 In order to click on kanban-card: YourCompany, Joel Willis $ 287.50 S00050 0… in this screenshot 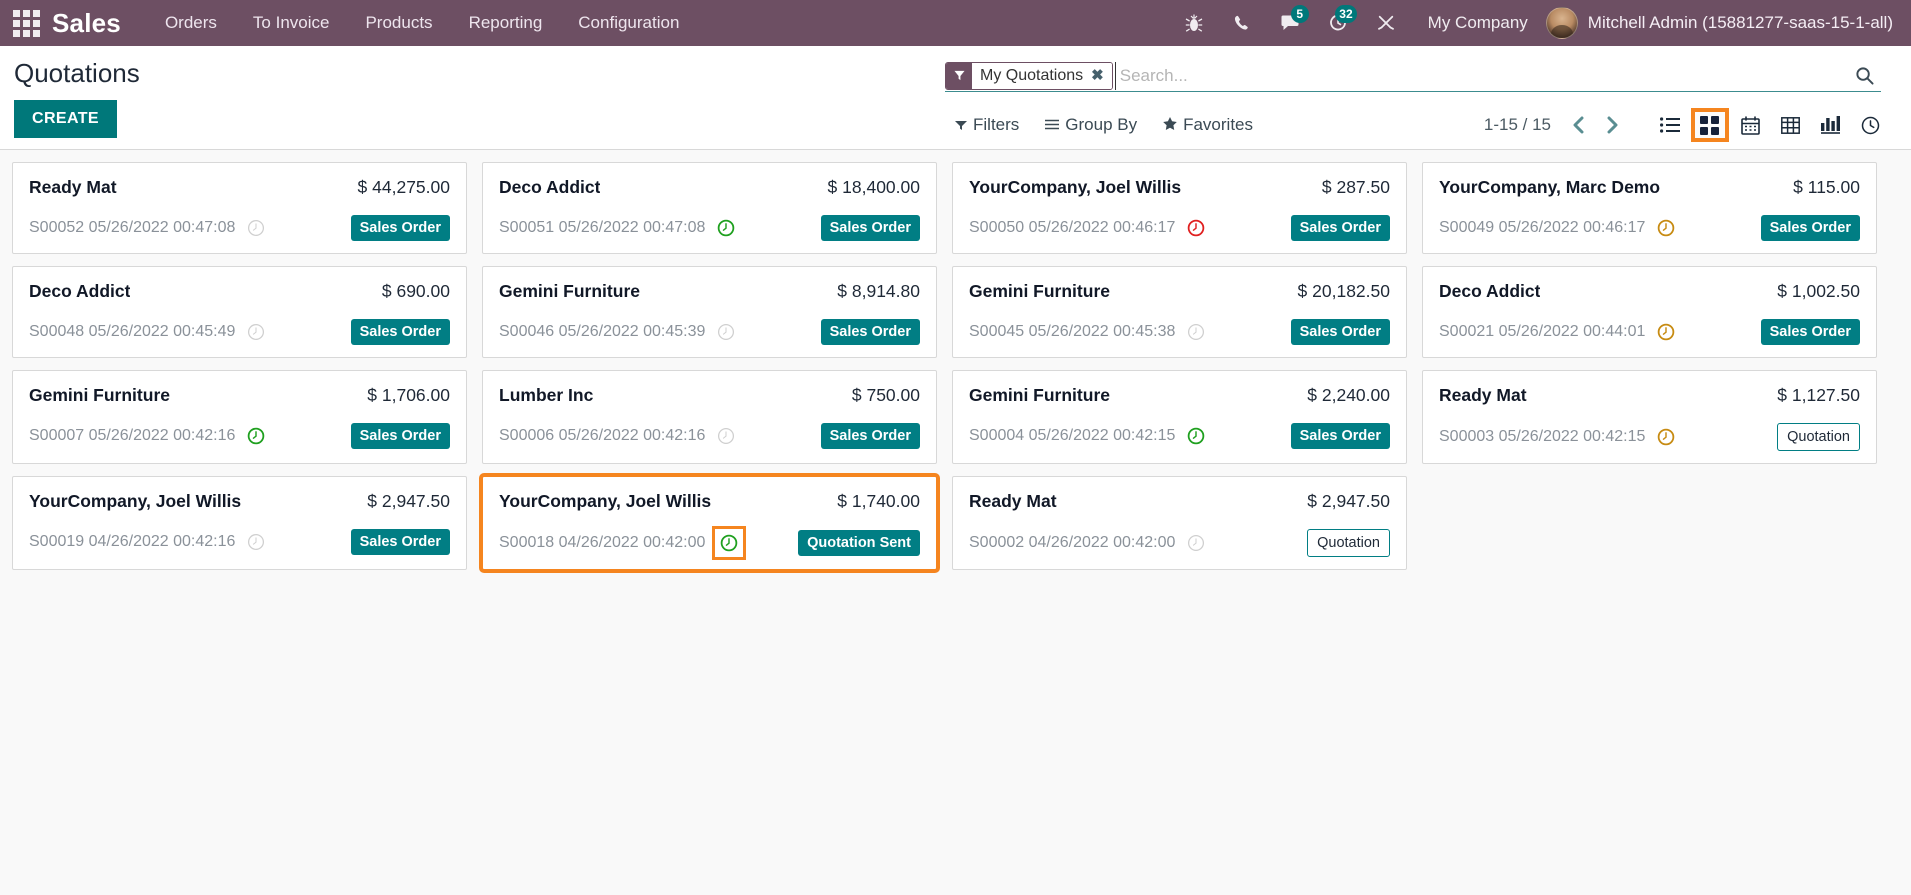, I will do `click(1179, 208)`.